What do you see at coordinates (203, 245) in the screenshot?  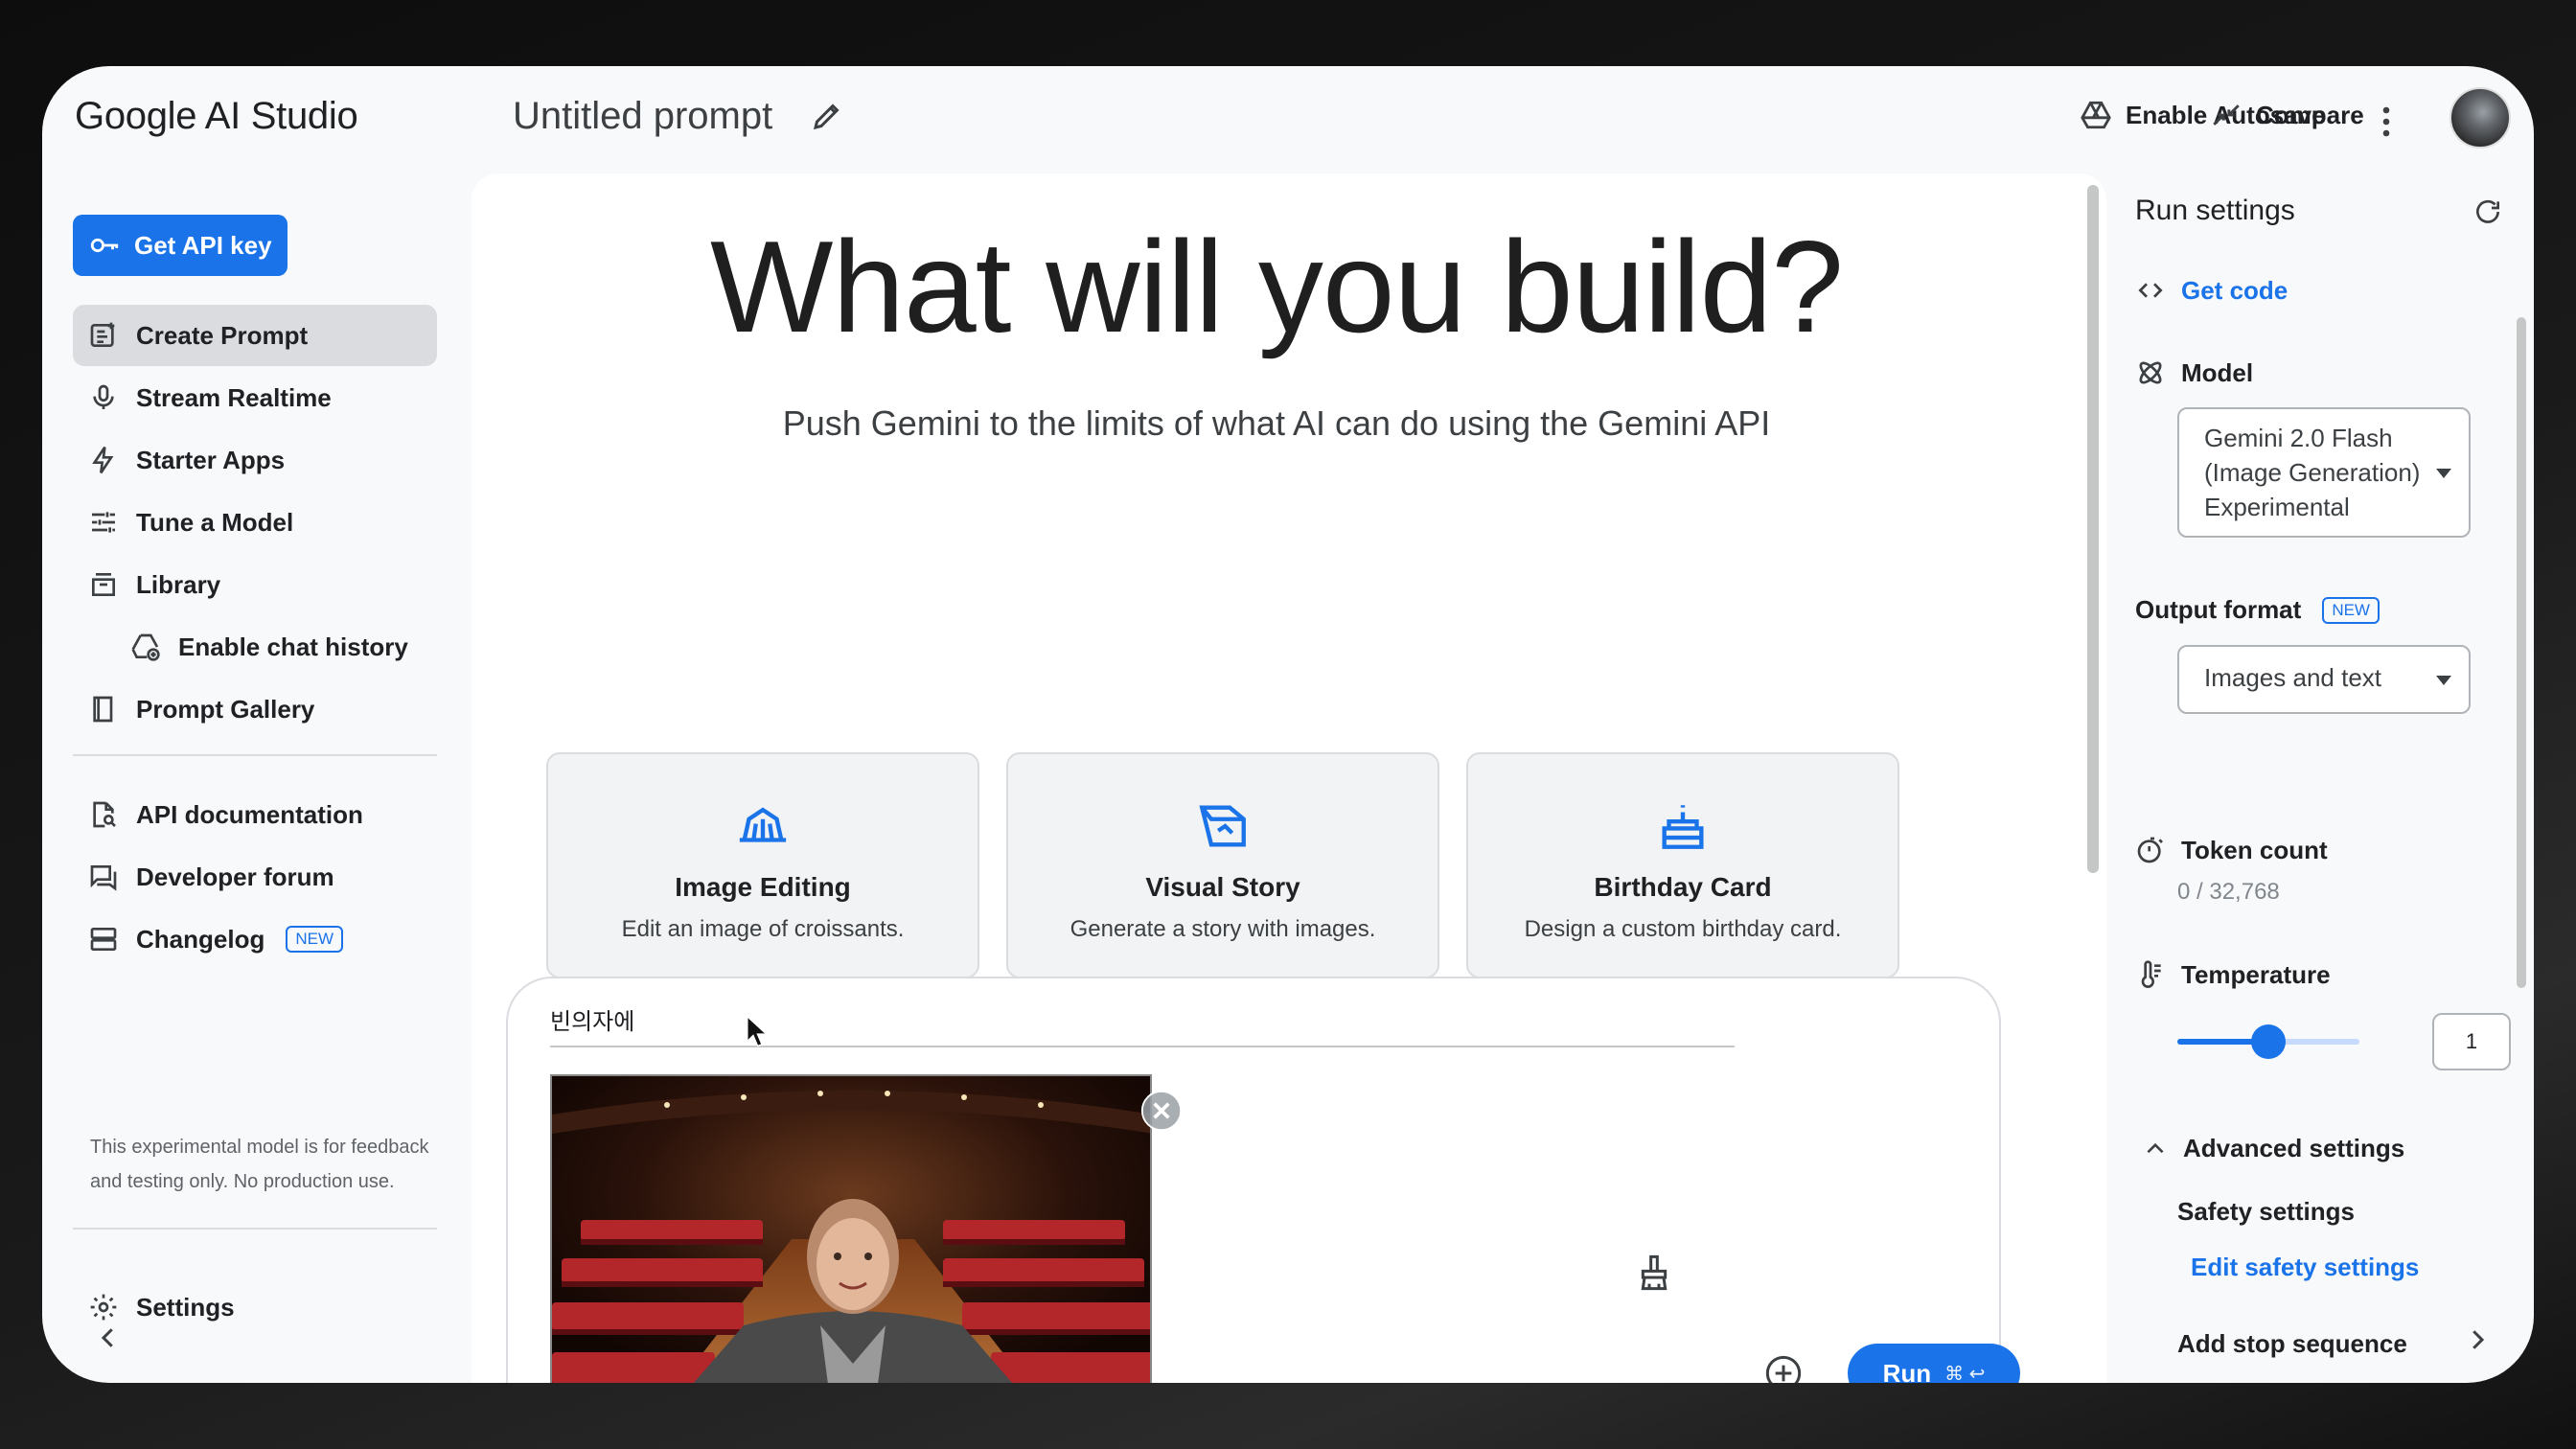 I see `get-api-key-label: Get API key` at bounding box center [203, 245].